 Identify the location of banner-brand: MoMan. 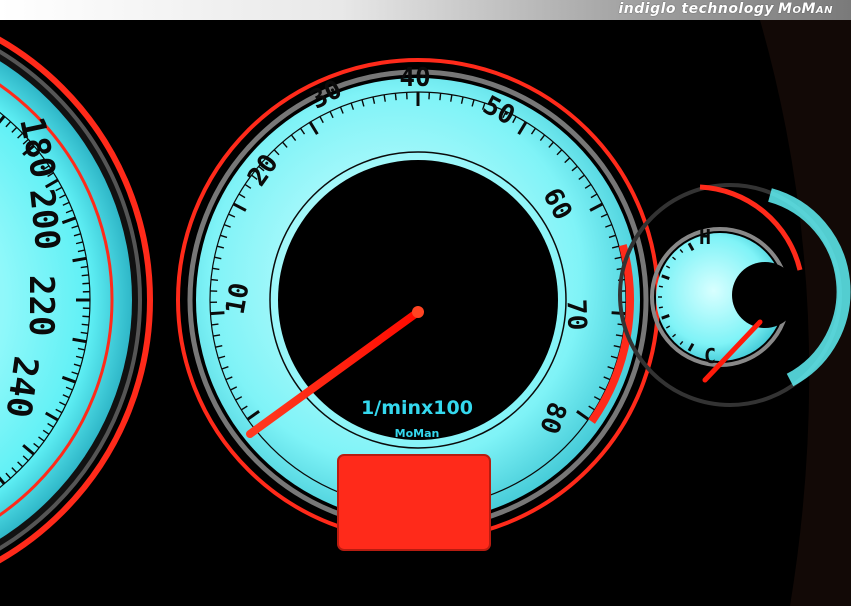
(805, 9).